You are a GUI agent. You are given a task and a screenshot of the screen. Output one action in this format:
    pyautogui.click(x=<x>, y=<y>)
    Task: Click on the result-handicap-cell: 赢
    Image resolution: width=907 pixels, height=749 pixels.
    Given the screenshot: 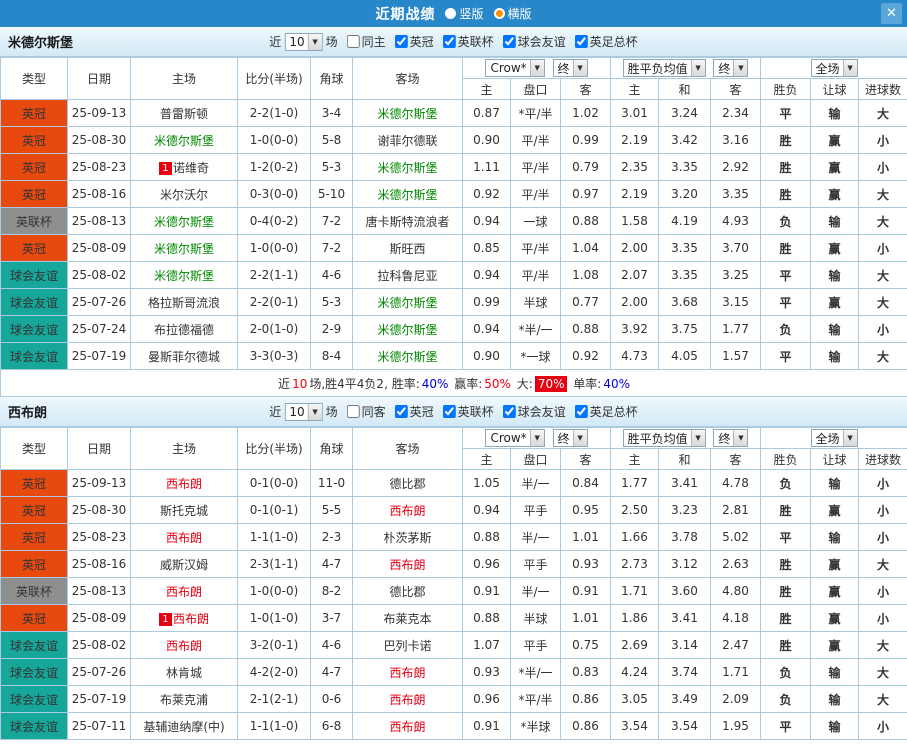 What is the action you would take?
    pyautogui.click(x=835, y=618)
    